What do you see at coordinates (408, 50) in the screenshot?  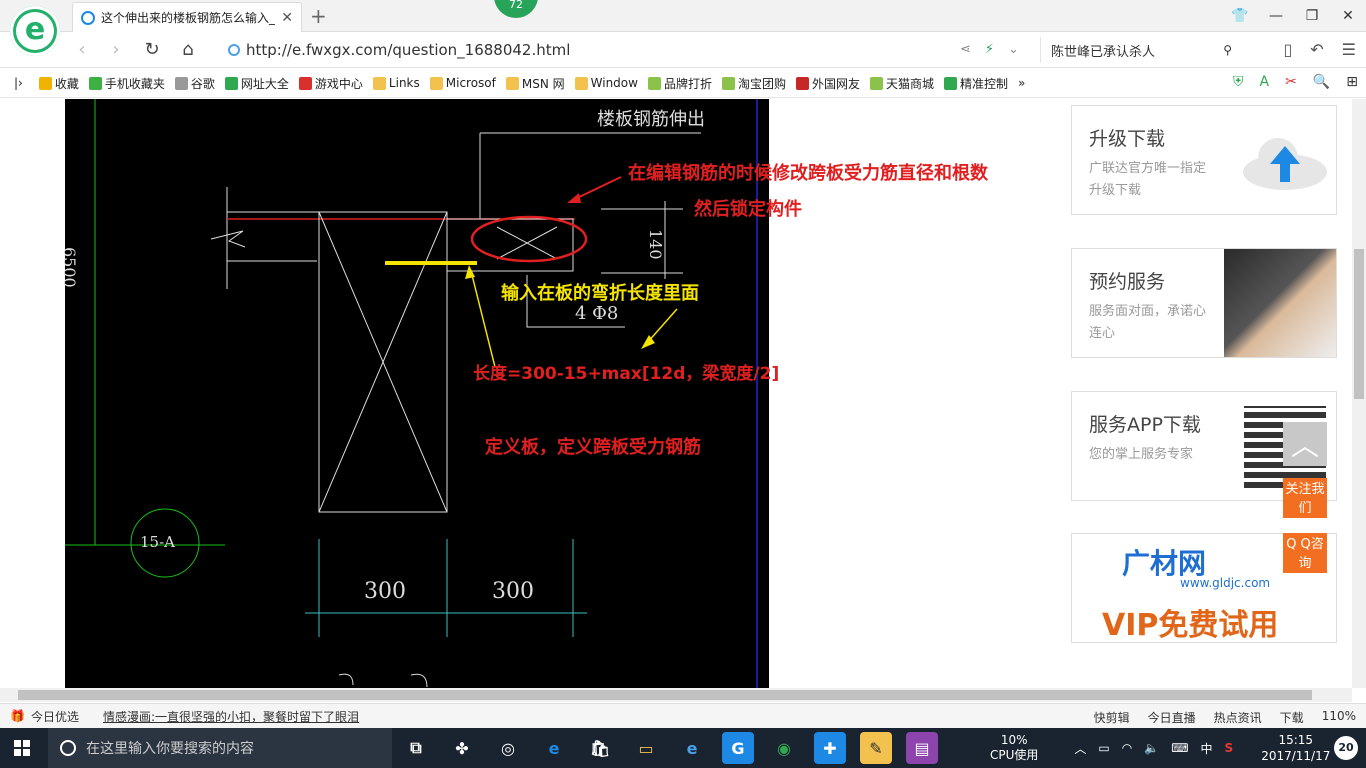 I see `url-text: http://e.fwxgx.com/question_1688042.html` at bounding box center [408, 50].